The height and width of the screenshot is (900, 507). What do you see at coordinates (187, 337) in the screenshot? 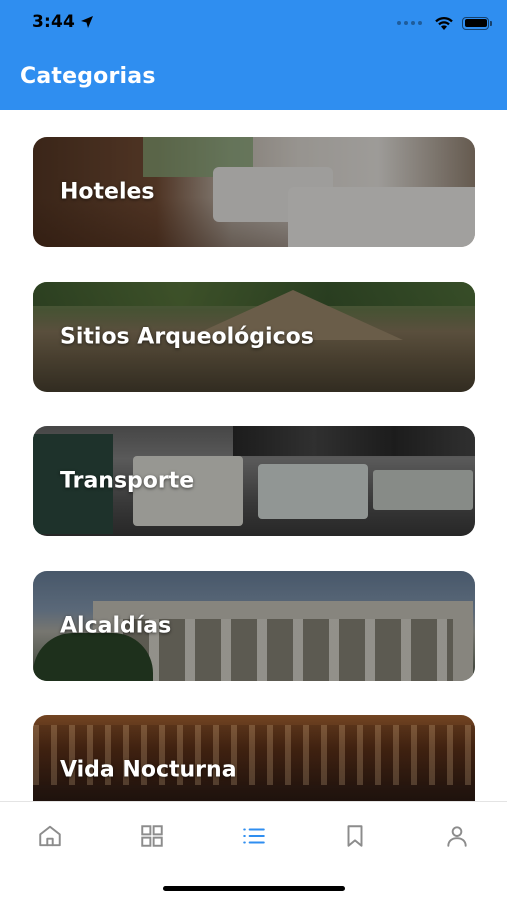
I see `category-label: Sitios Arqueológicos` at bounding box center [187, 337].